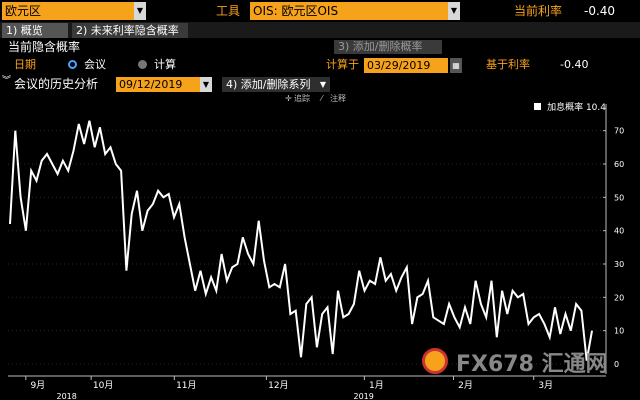 This screenshot has height=400, width=640. Describe the element at coordinates (320, 30) in the screenshot. I see `tab-bar: 1) 概览 2) 未来利率隐含概率` at that location.